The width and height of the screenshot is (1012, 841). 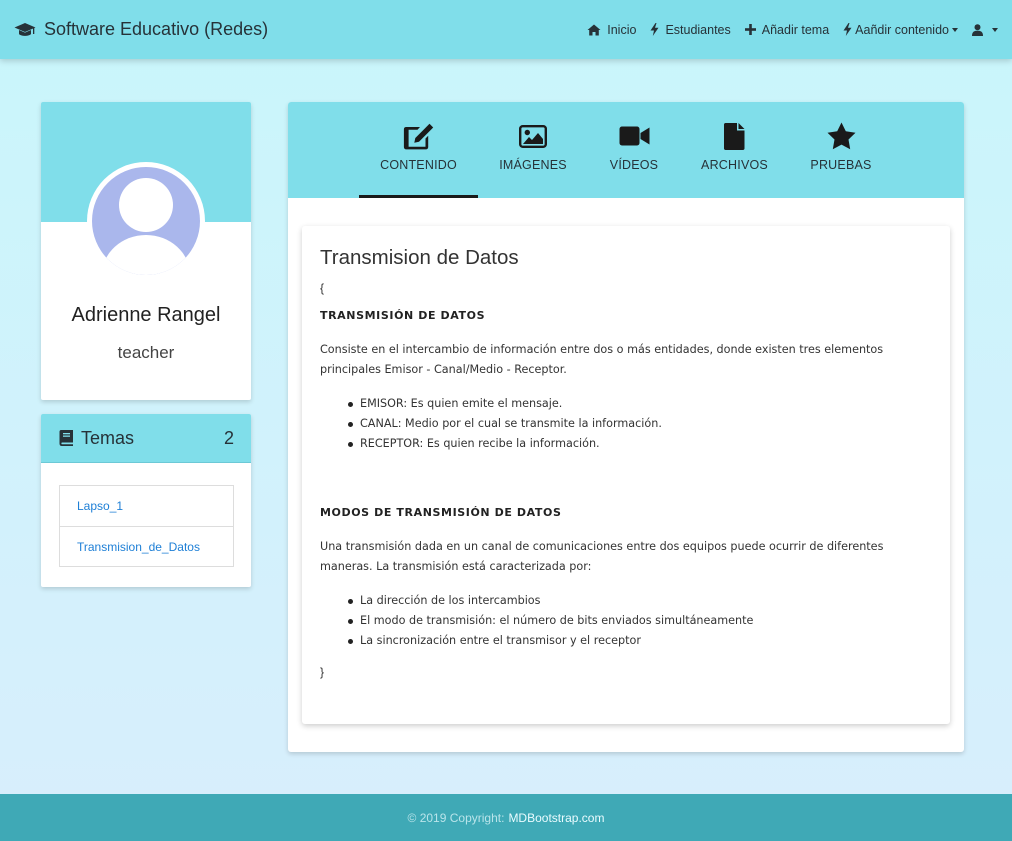 I want to click on edit-icon, so click(x=418, y=136).